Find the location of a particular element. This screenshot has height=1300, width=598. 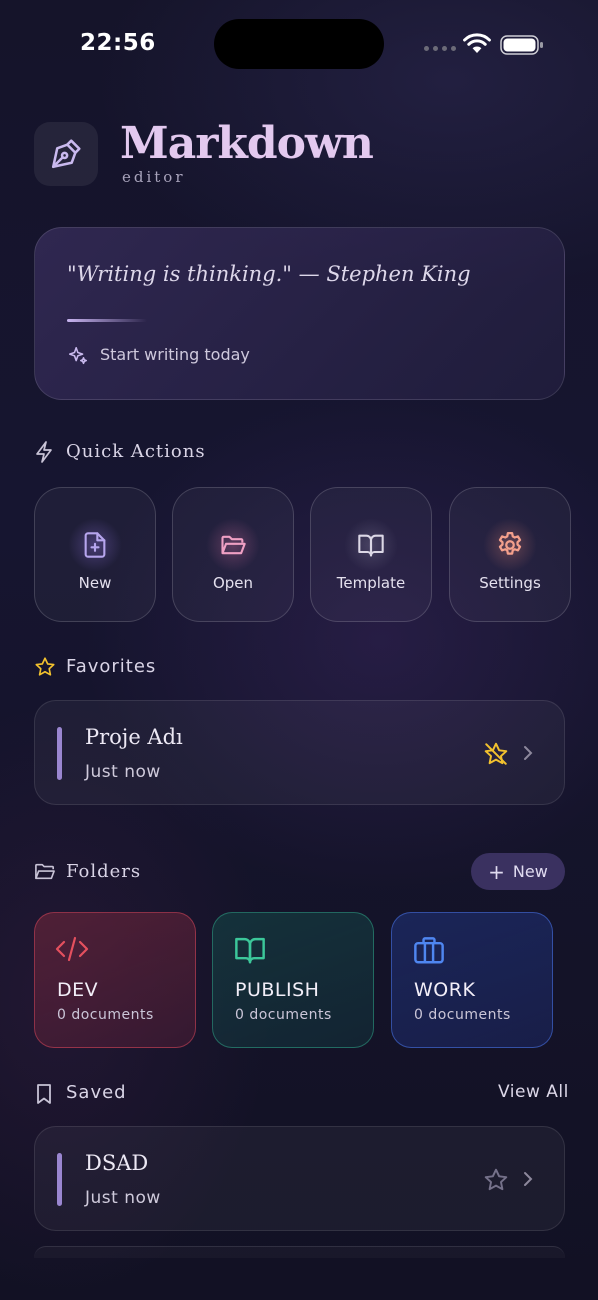

star-off-icon is located at coordinates (496, 754).